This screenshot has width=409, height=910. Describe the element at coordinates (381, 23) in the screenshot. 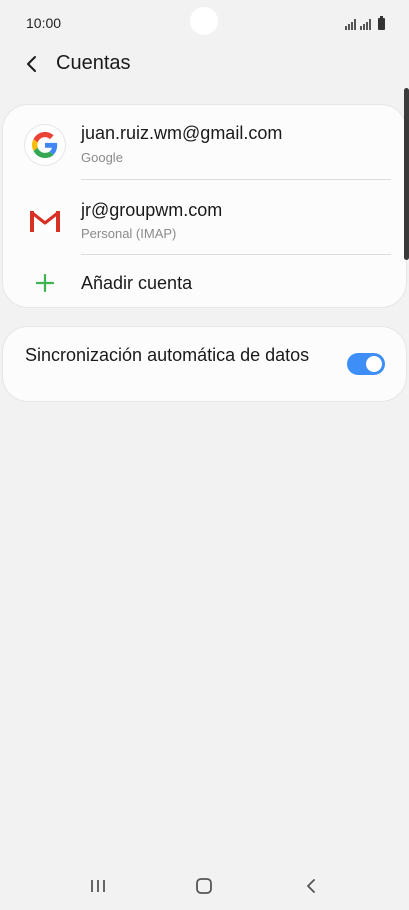

I see `battery-icon` at that location.